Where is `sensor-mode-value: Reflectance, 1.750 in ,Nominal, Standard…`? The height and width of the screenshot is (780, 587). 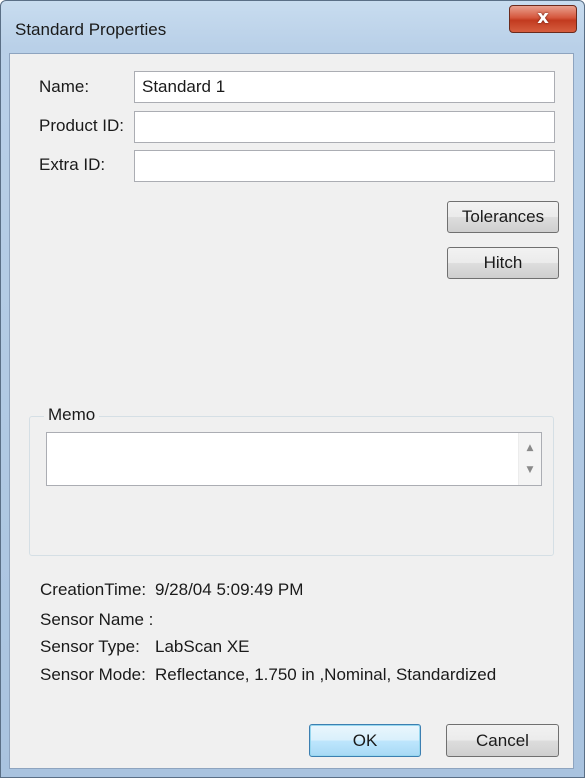 sensor-mode-value: Reflectance, 1.750 in ,Nominal, Standard… is located at coordinates (326, 674).